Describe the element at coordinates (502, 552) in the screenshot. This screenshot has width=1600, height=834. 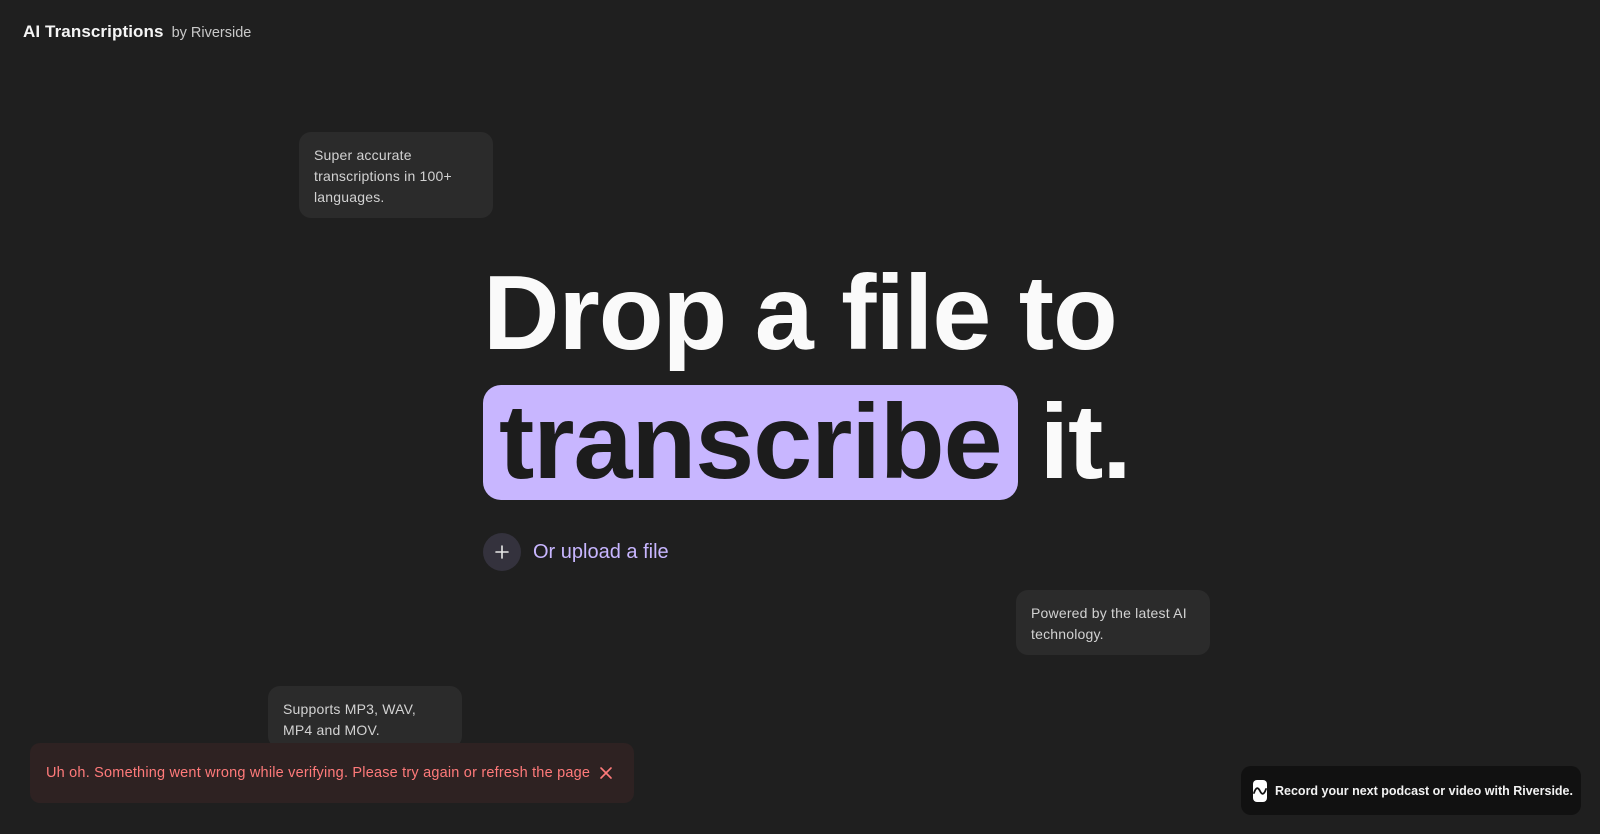
I see `plus-icon` at that location.